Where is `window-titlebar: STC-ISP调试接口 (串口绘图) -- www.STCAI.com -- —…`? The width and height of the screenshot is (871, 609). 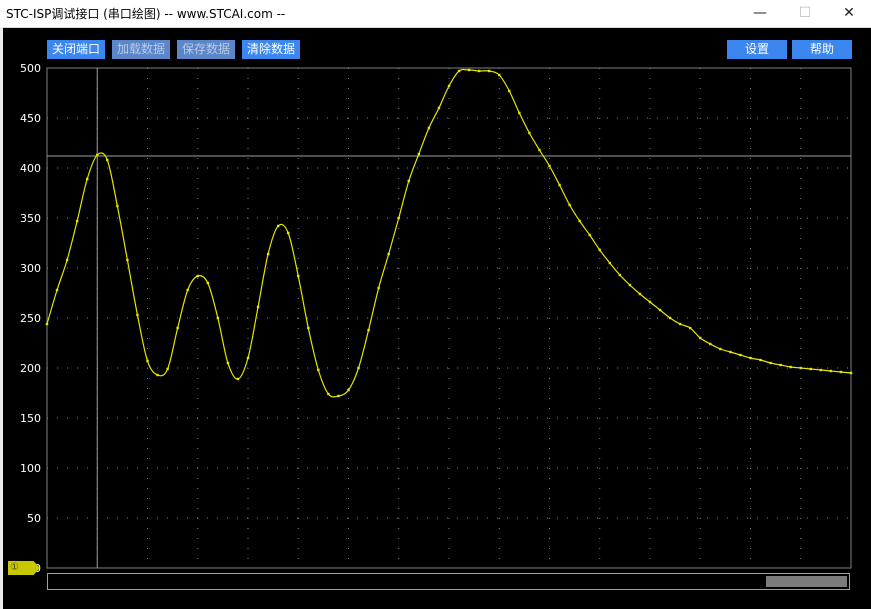 window-titlebar: STC-ISP调试接口 (串口绘图) -- www.STCAI.com -- —… is located at coordinates (435, 14).